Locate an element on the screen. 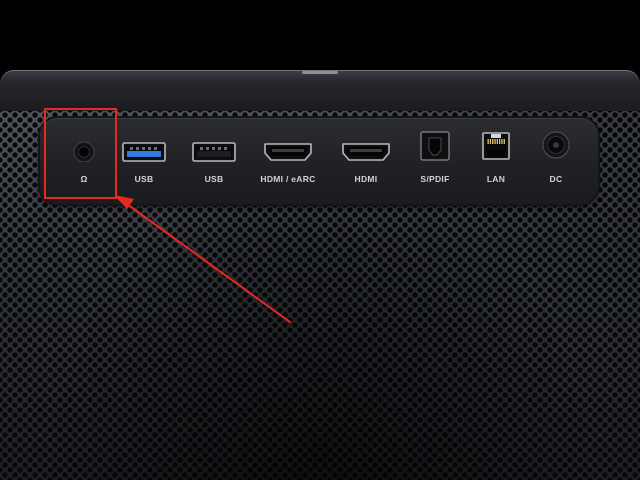 The height and width of the screenshot is (480, 640). usb2-port-icon is located at coordinates (214, 152).